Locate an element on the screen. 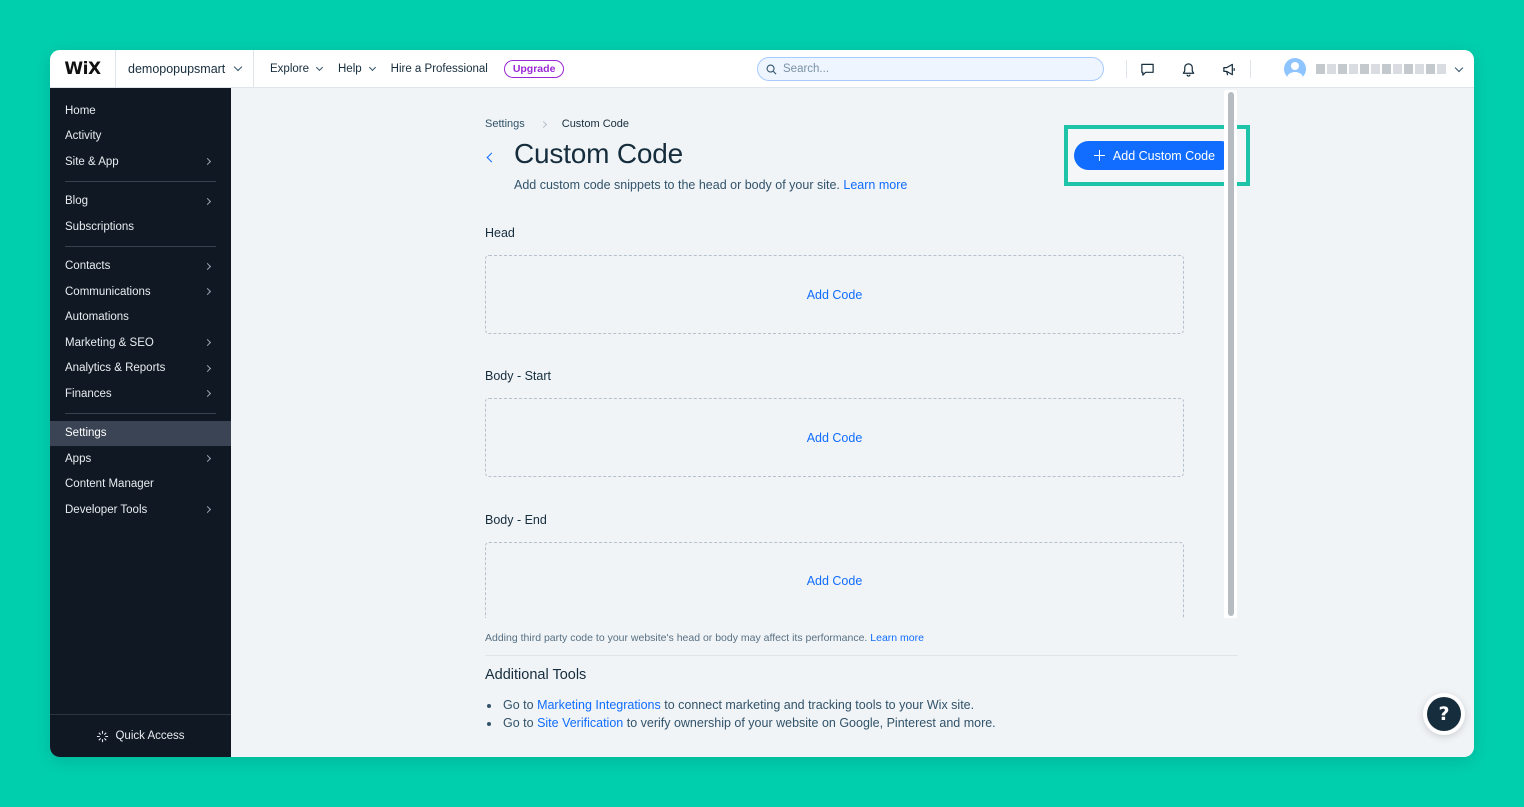 The width and height of the screenshot is (1524, 807). upgrade-button: Upgrade is located at coordinates (534, 68).